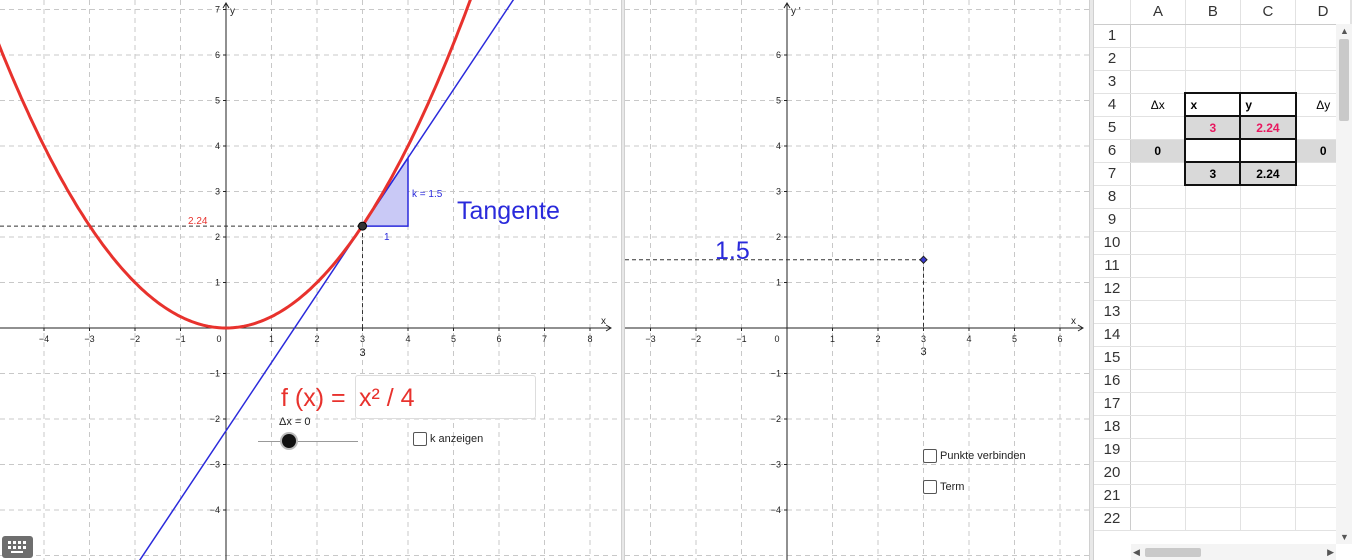 Image resolution: width=1352 pixels, height=560 pixels. I want to click on cell-A20, so click(1158, 473).